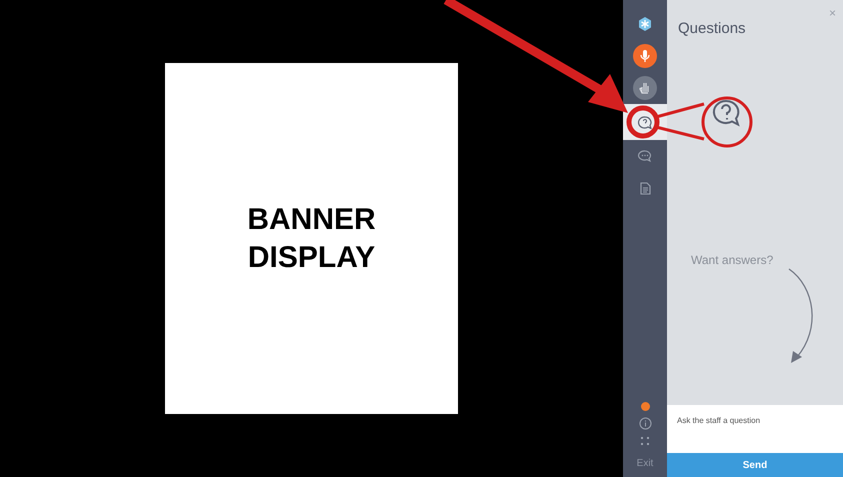 The image size is (843, 477). I want to click on logo-icon, so click(645, 24).